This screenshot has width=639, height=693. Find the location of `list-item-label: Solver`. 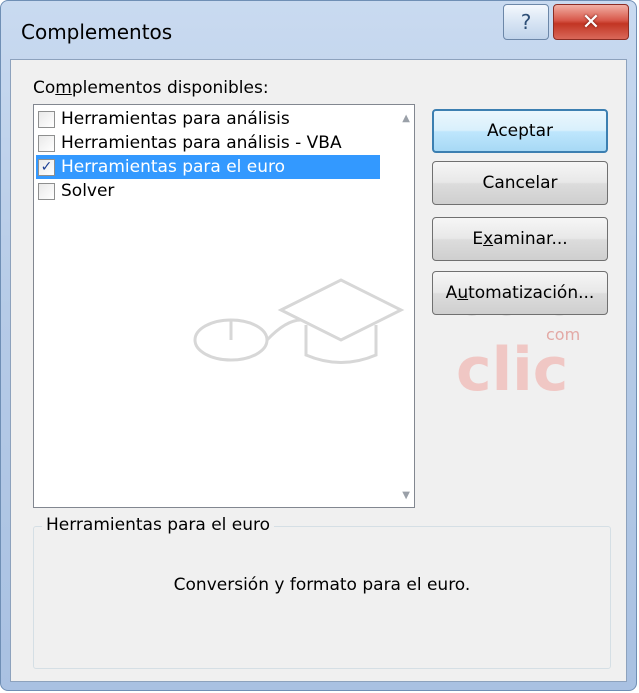

list-item-label: Solver is located at coordinates (88, 191).